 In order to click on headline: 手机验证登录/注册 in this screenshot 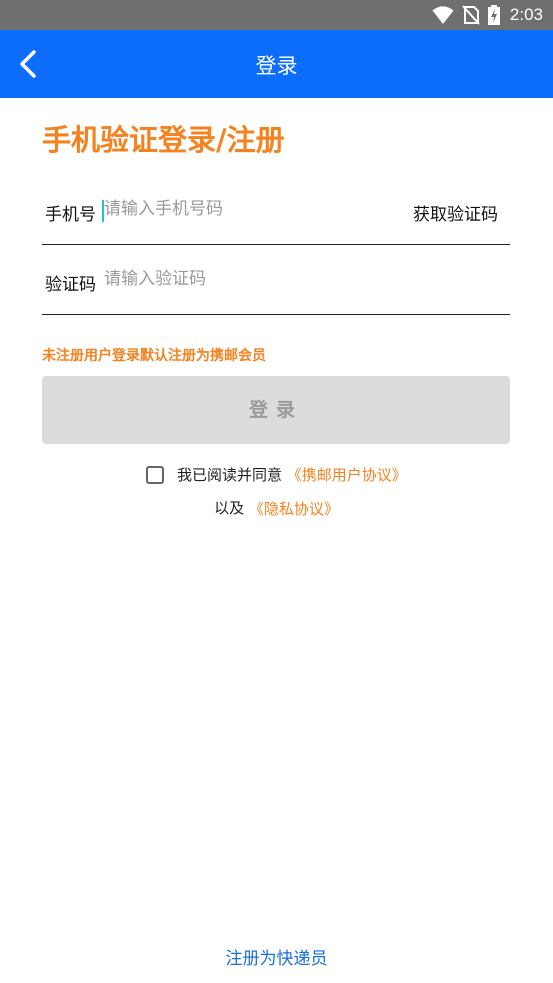, I will do `click(163, 140)`.